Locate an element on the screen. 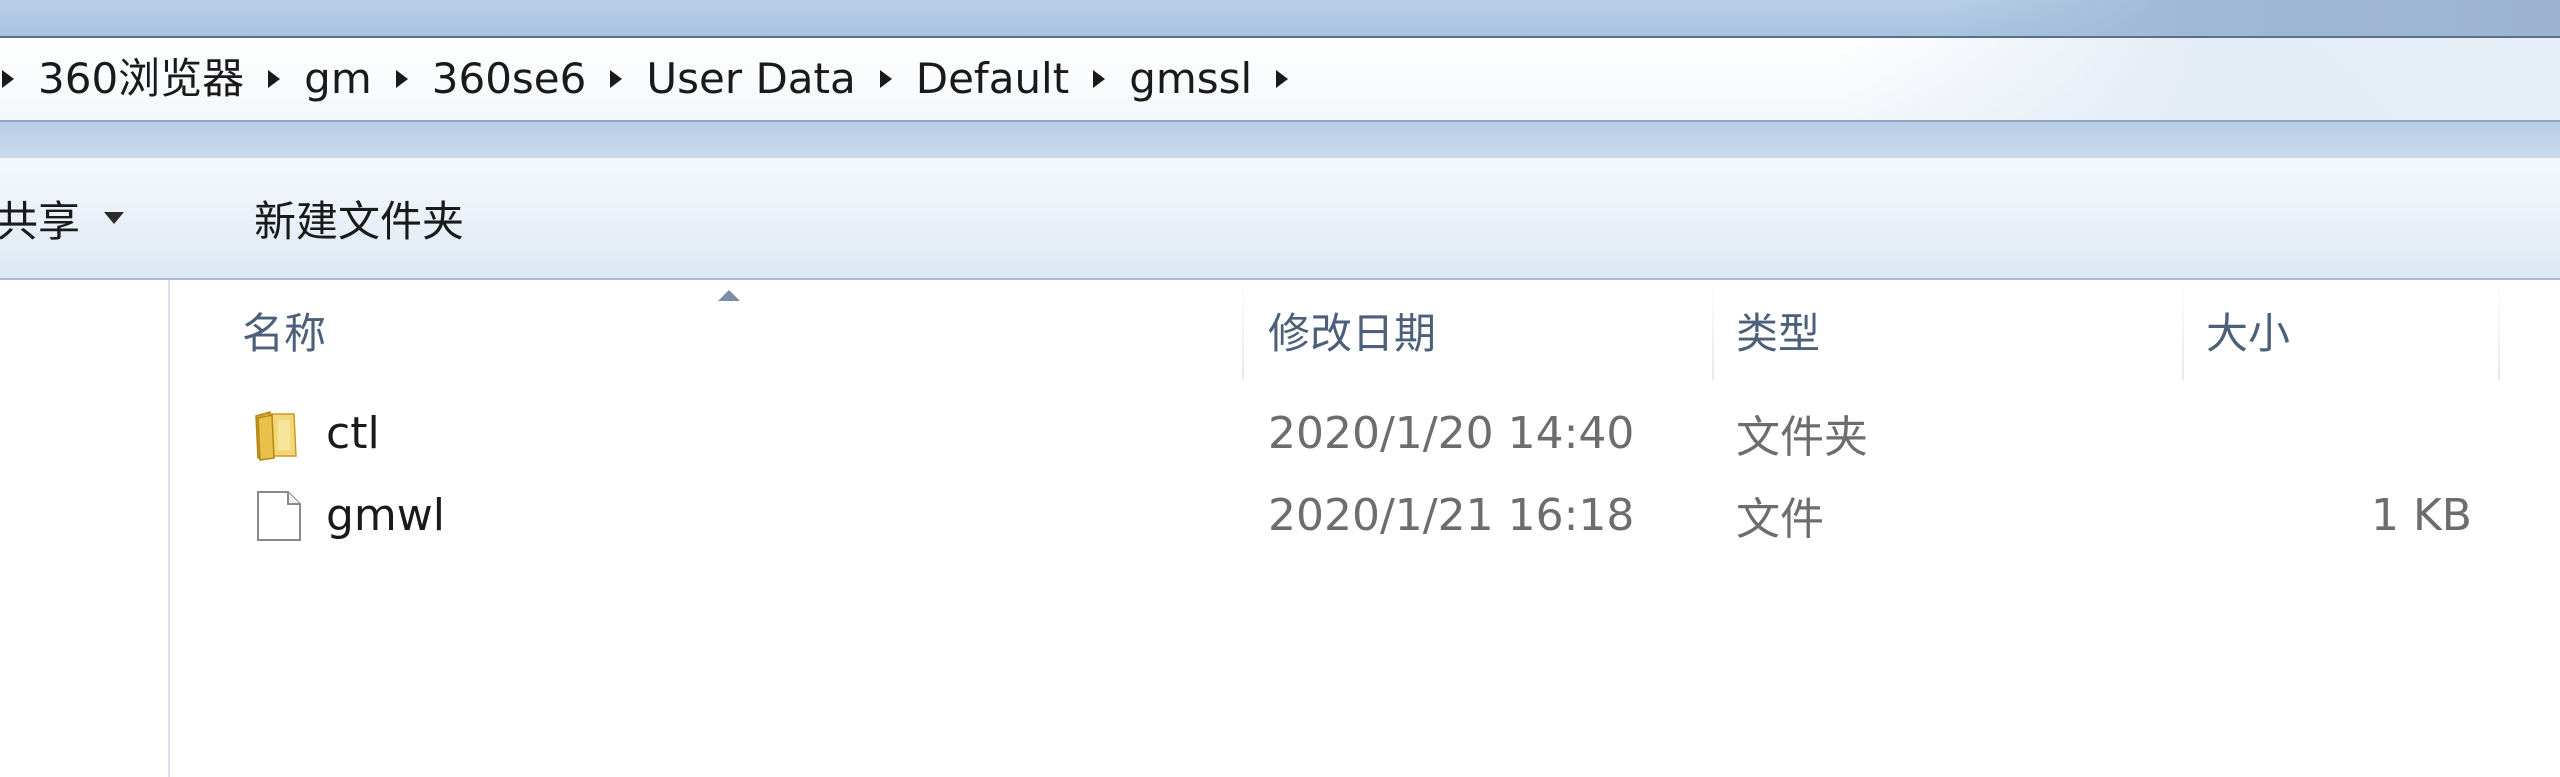 This screenshot has height=777, width=2560. share-label: 共享 is located at coordinates (40, 221).